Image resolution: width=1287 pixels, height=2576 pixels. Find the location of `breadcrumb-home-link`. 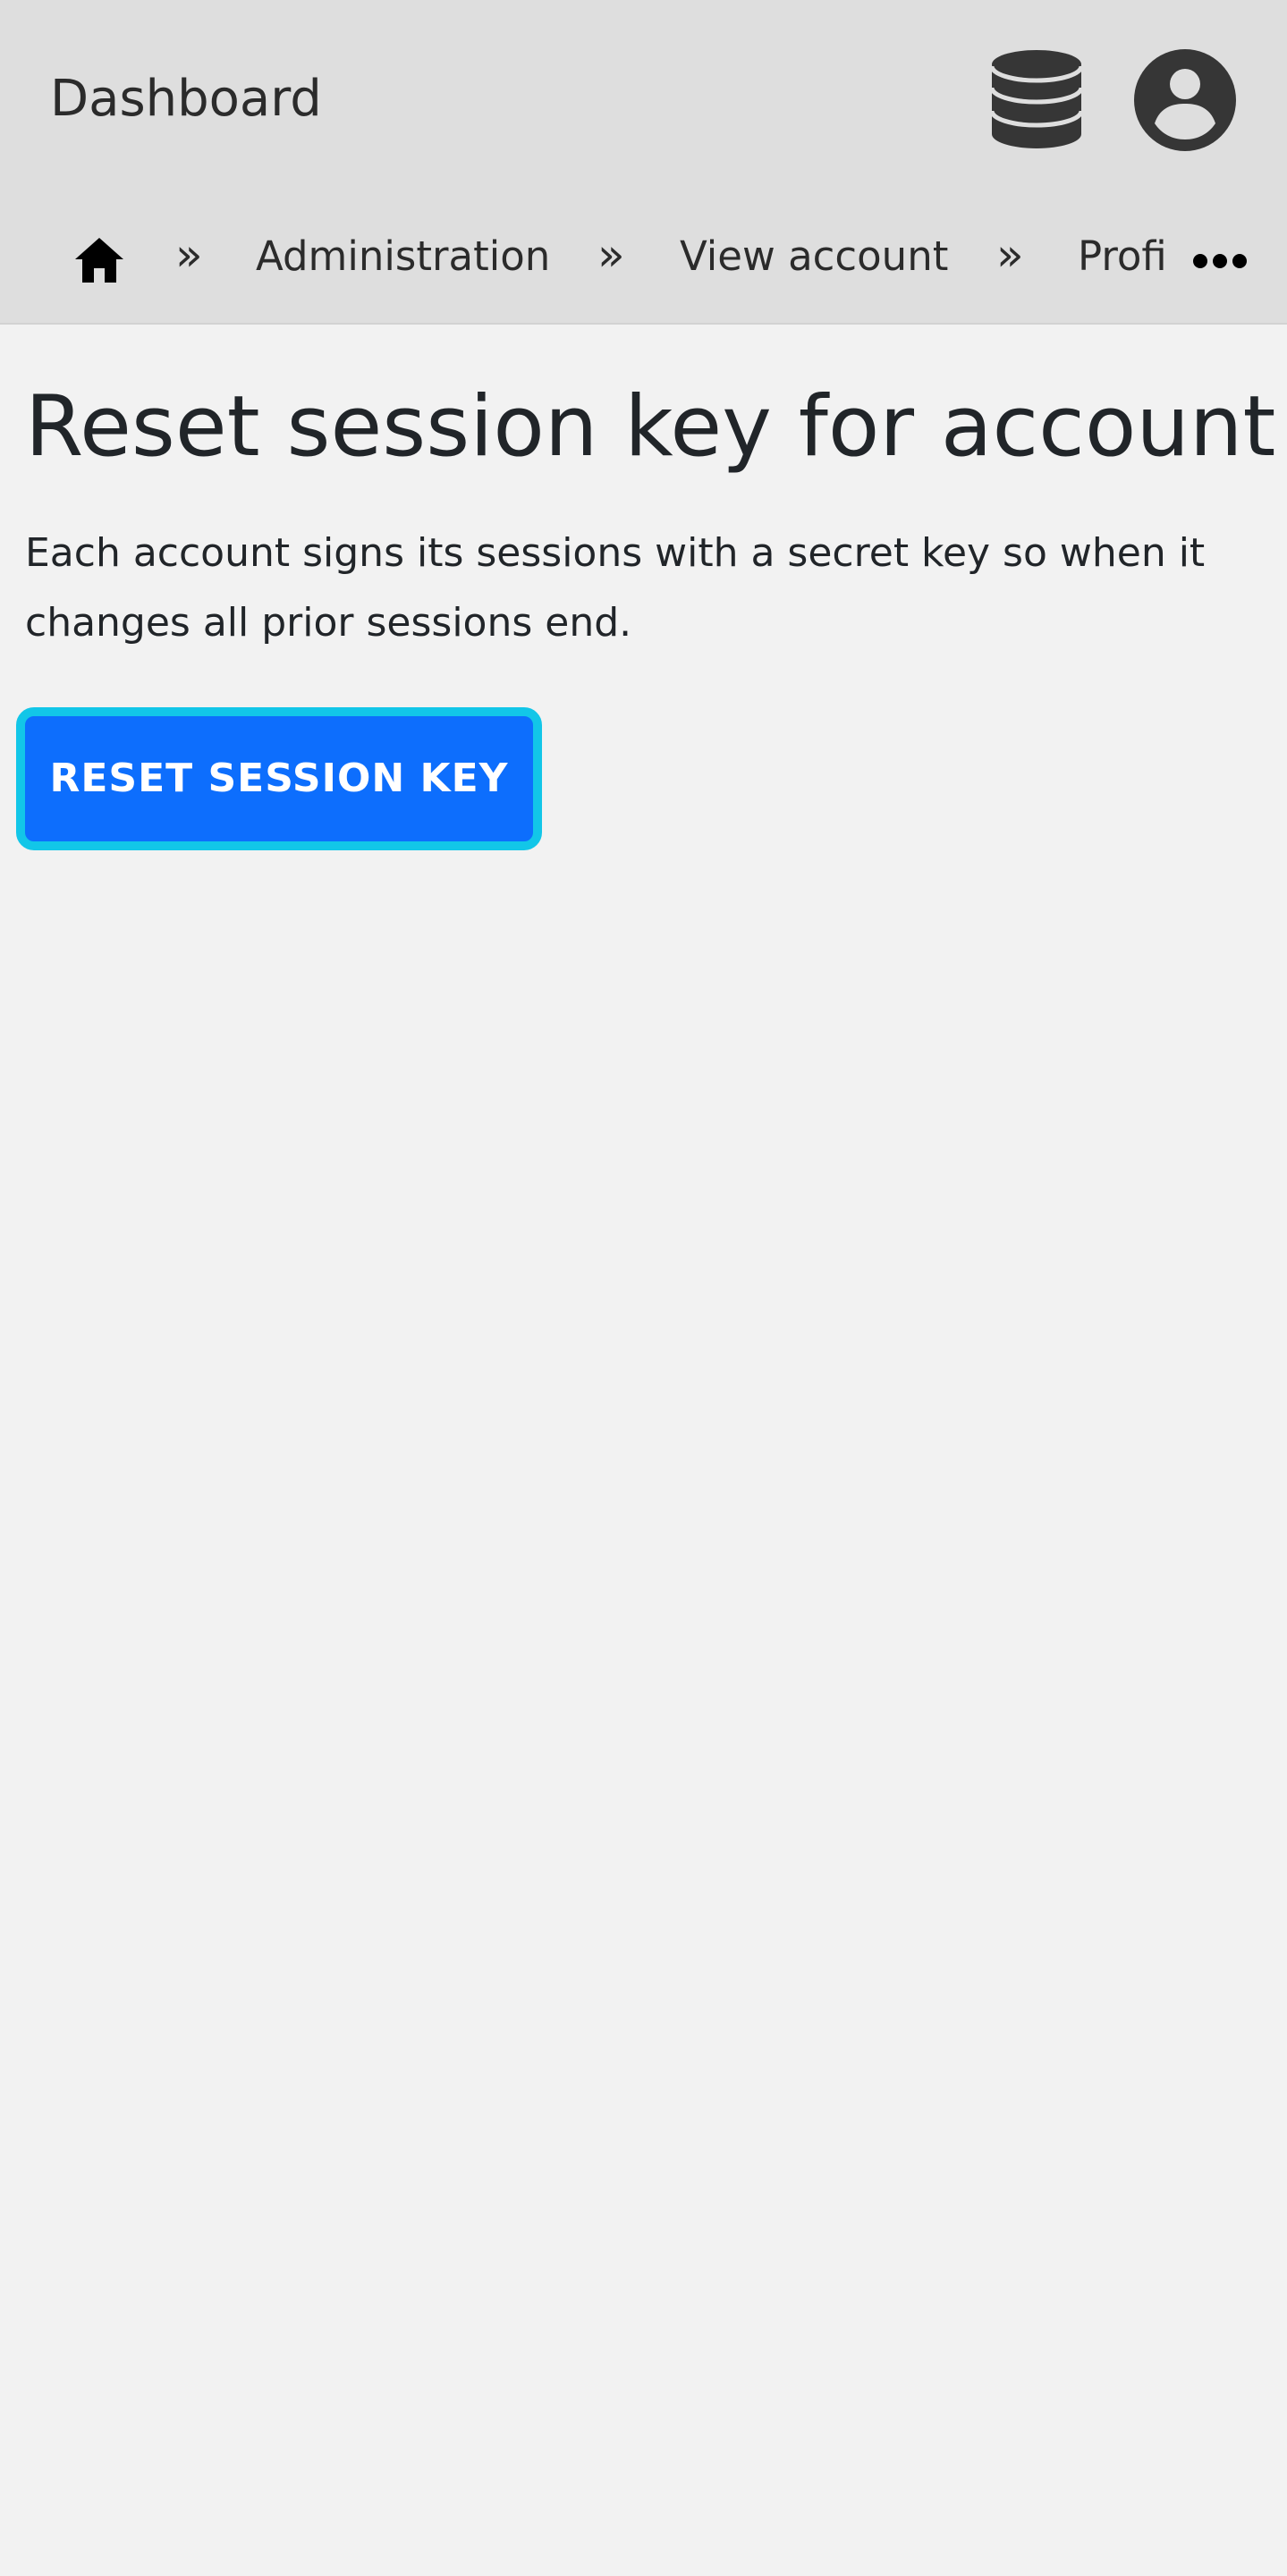

breadcrumb-home-link is located at coordinates (99, 260).